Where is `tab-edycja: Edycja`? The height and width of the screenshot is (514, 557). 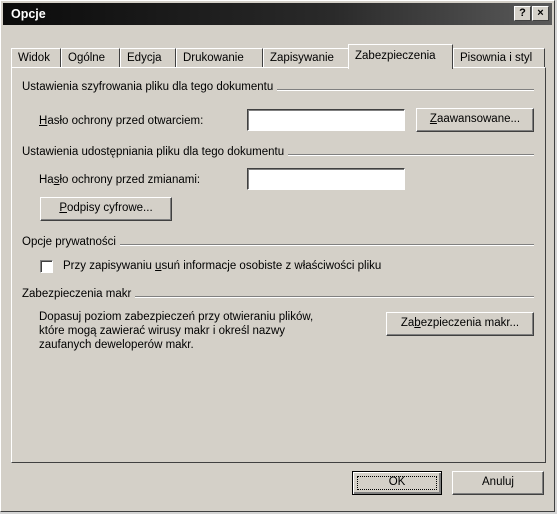 tab-edycja: Edycja is located at coordinates (148, 58).